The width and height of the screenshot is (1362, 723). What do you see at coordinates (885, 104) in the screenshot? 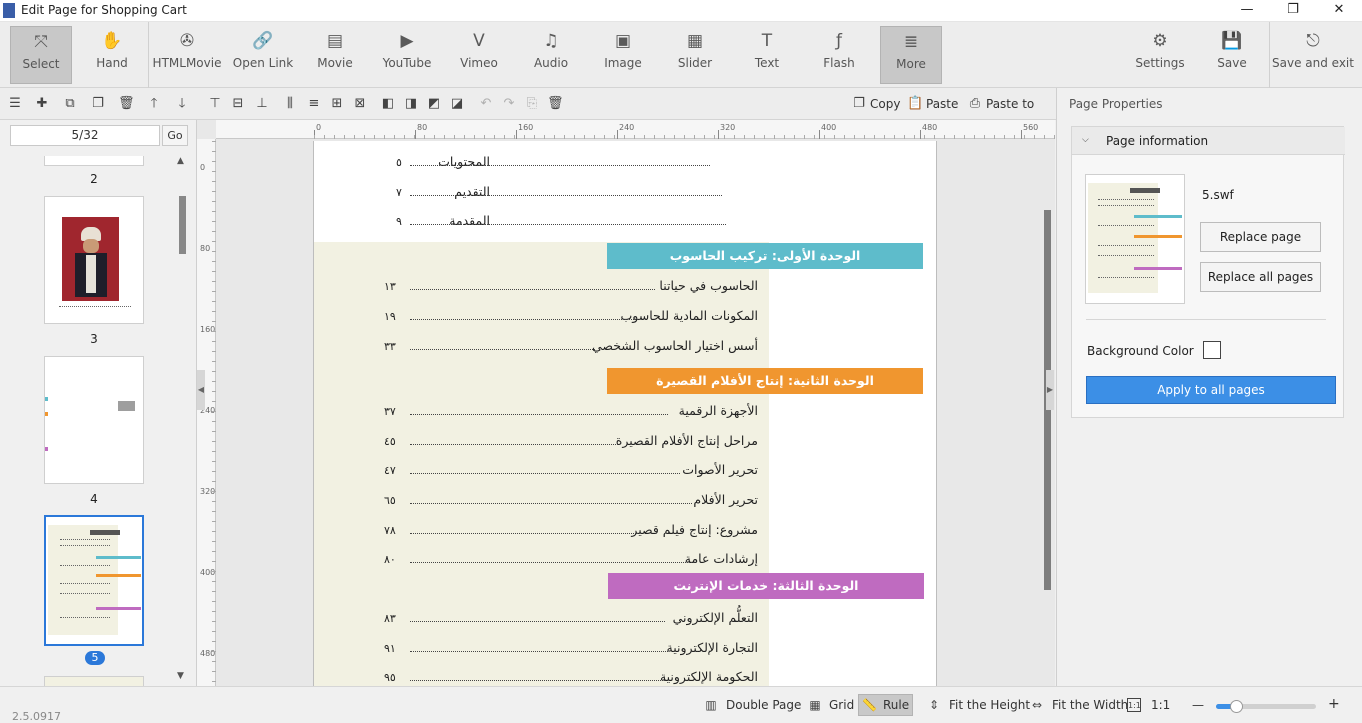
I see `copy-button: Copy` at bounding box center [885, 104].